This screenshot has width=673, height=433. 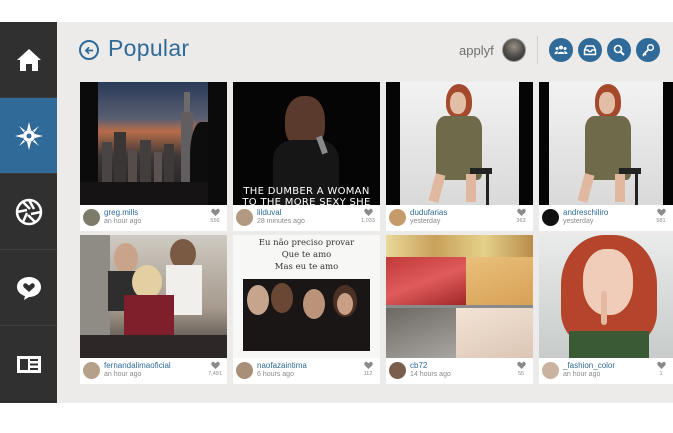 I want to click on like-count: 1, so click(x=661, y=374).